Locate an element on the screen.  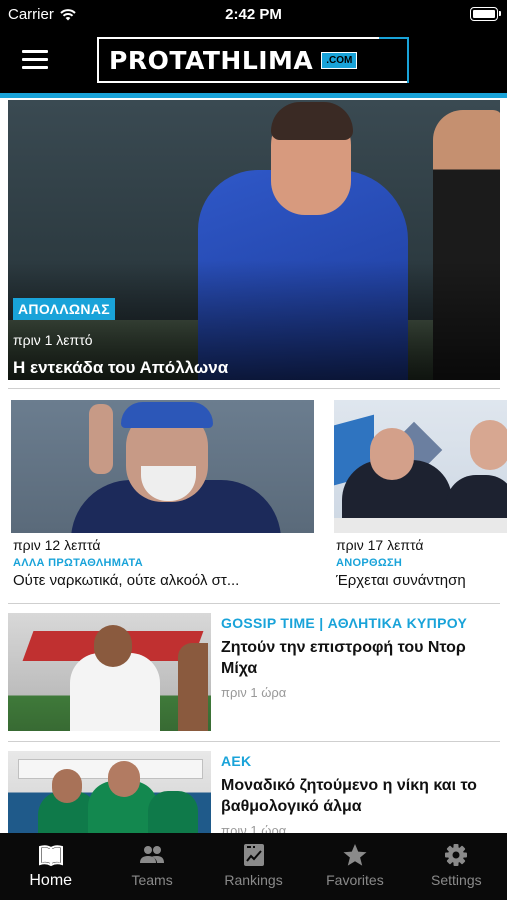
tab-rankings: Rankings is located at coordinates (253, 866).